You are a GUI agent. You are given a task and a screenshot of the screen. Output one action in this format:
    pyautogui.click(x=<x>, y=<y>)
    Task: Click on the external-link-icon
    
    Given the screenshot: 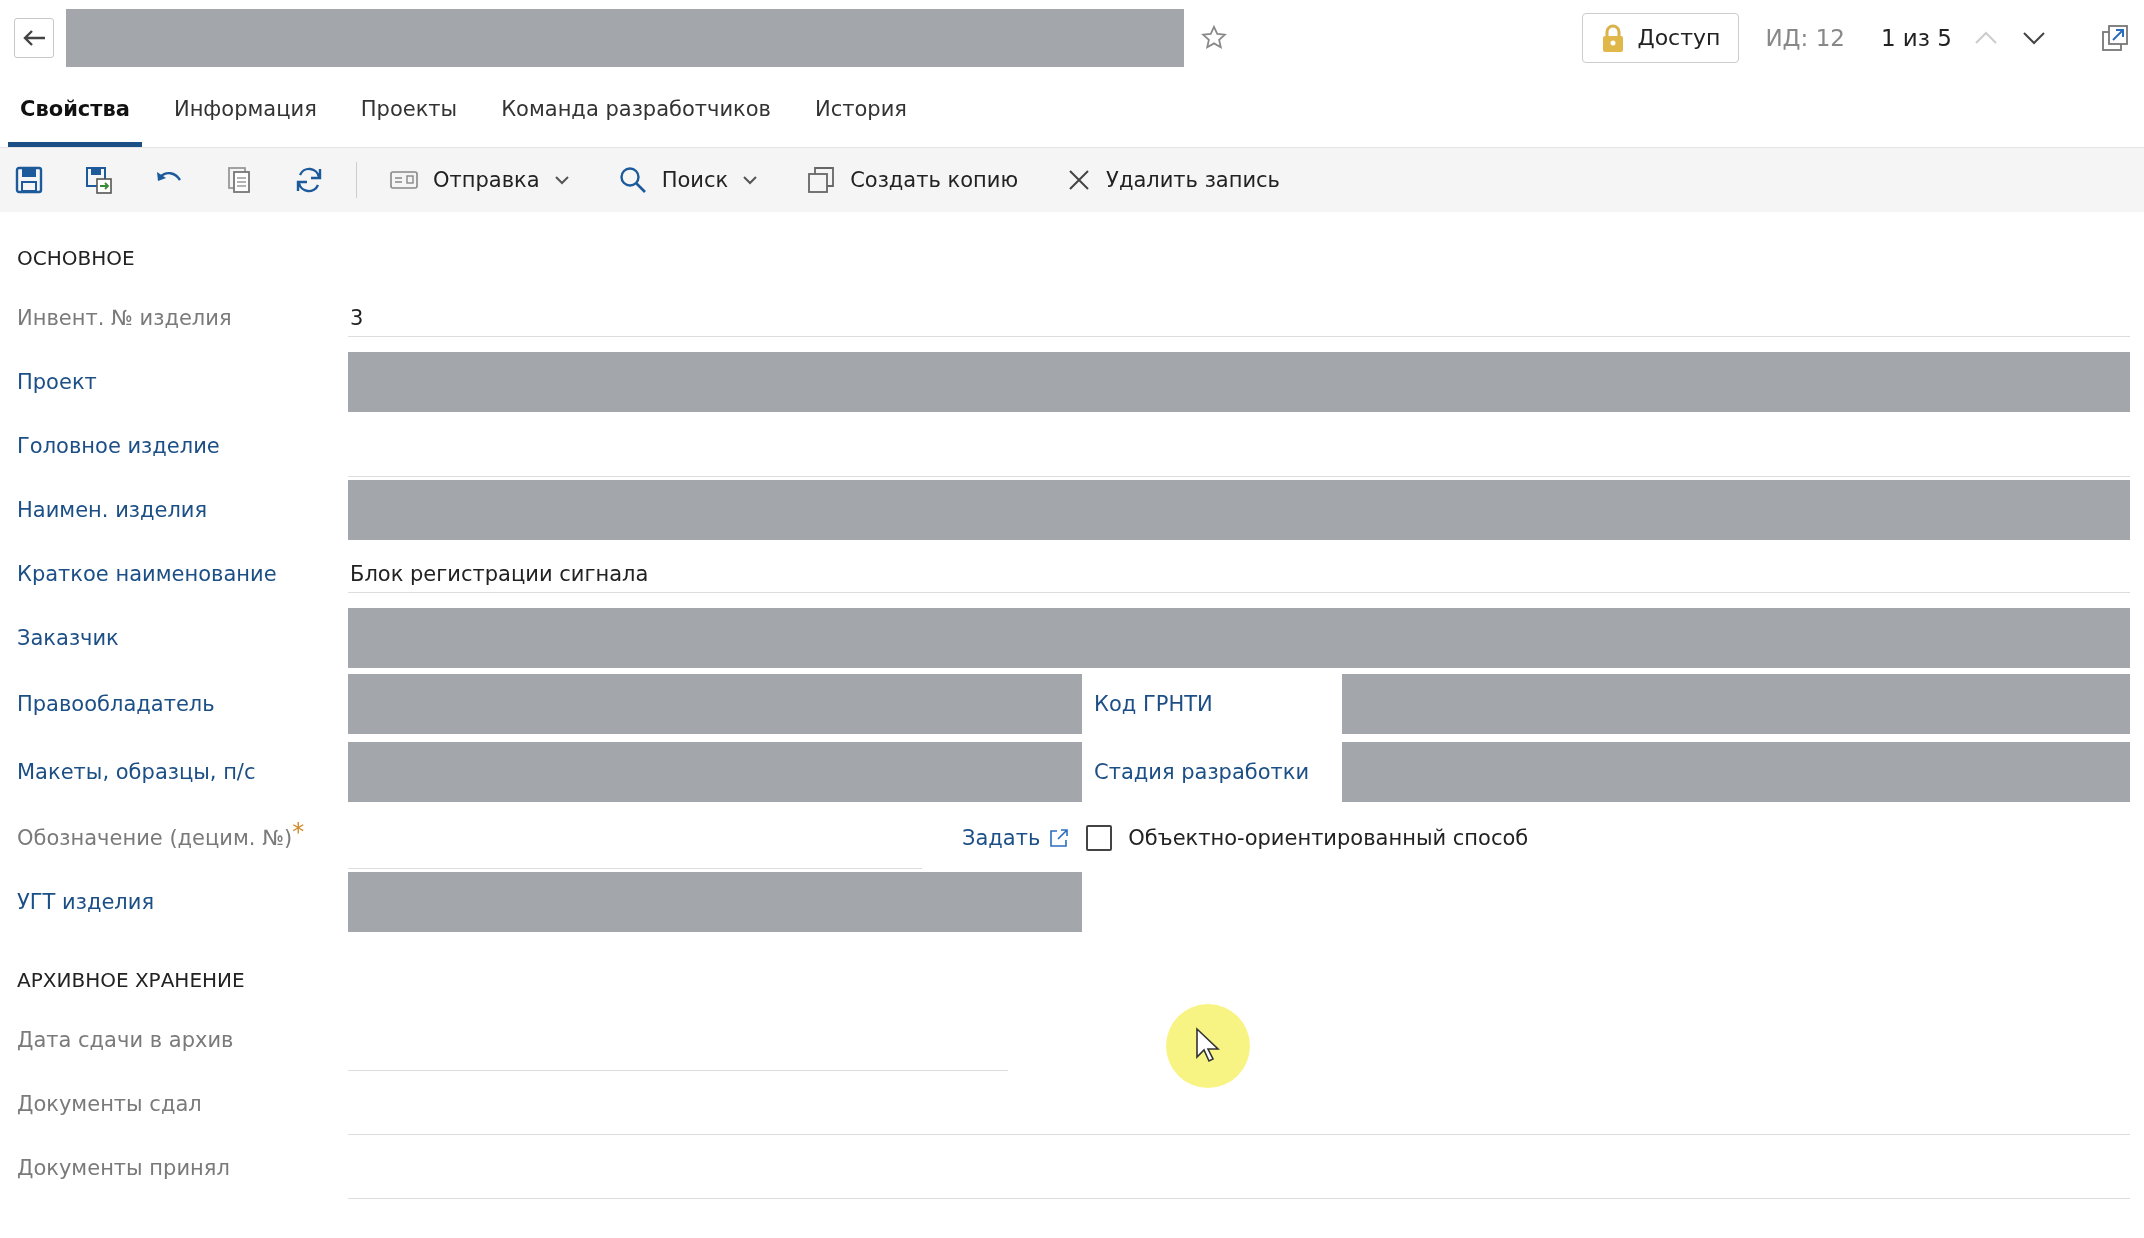 What is the action you would take?
    pyautogui.click(x=1059, y=838)
    